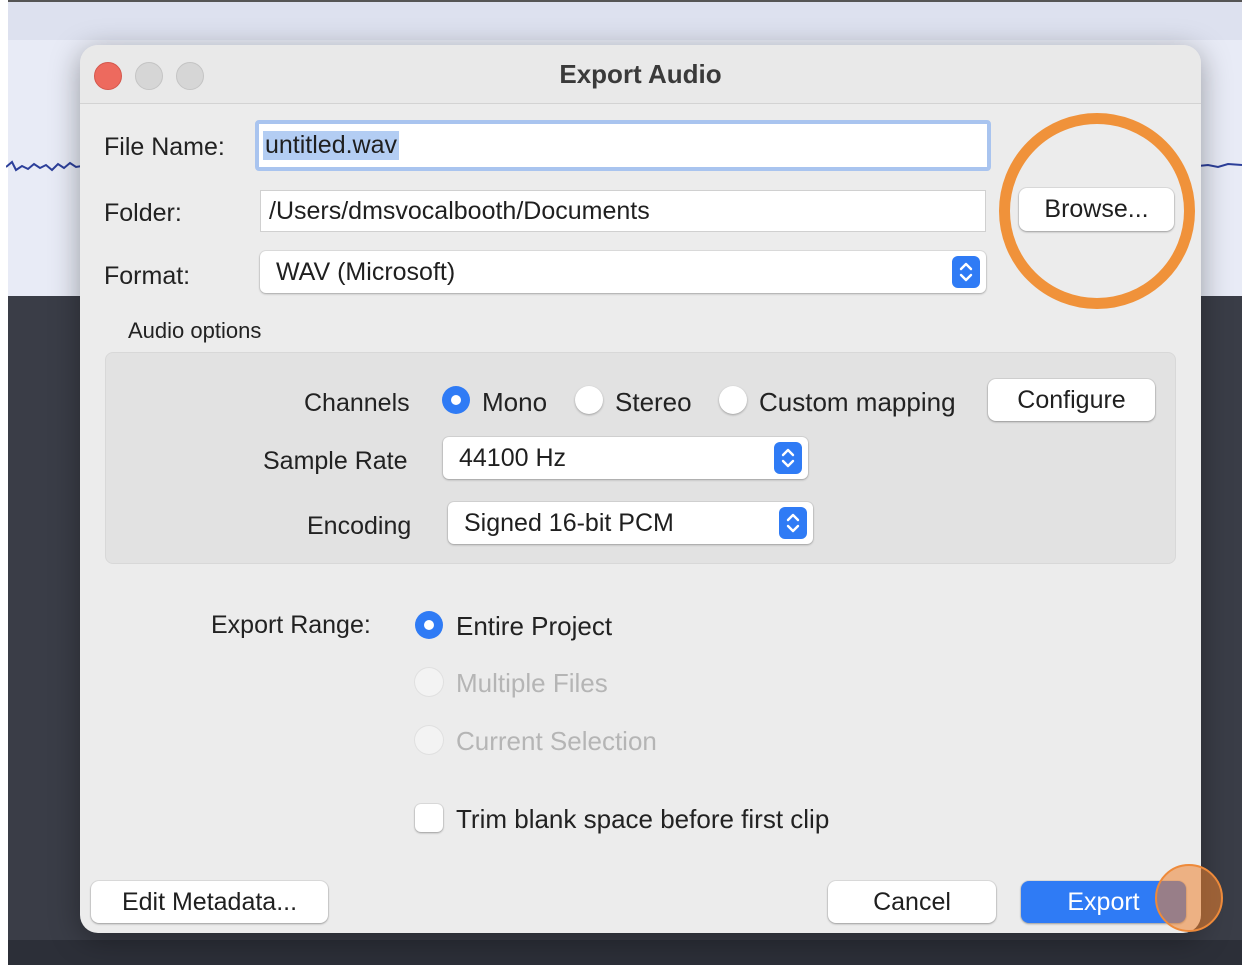  I want to click on dialog-title: Export Audio, so click(640, 74).